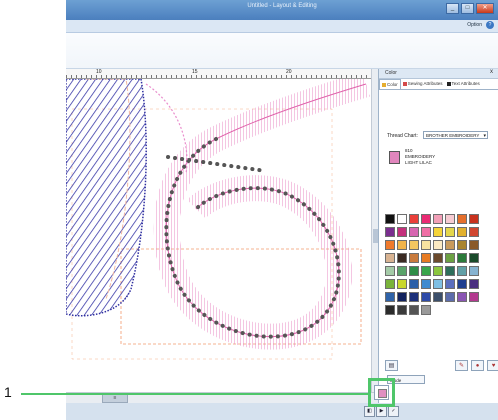  Describe the element at coordinates (282, 6) in the screenshot. I see `window-title: Untitled - Layout & Editing` at that location.